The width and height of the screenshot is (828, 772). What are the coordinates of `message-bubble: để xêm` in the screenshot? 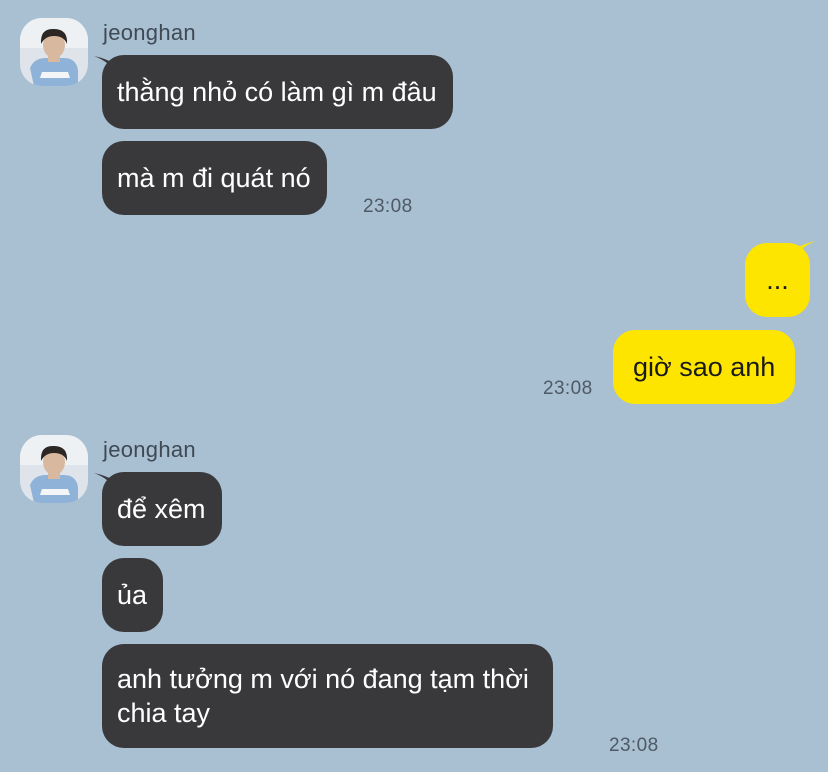 It's located at (162, 509).